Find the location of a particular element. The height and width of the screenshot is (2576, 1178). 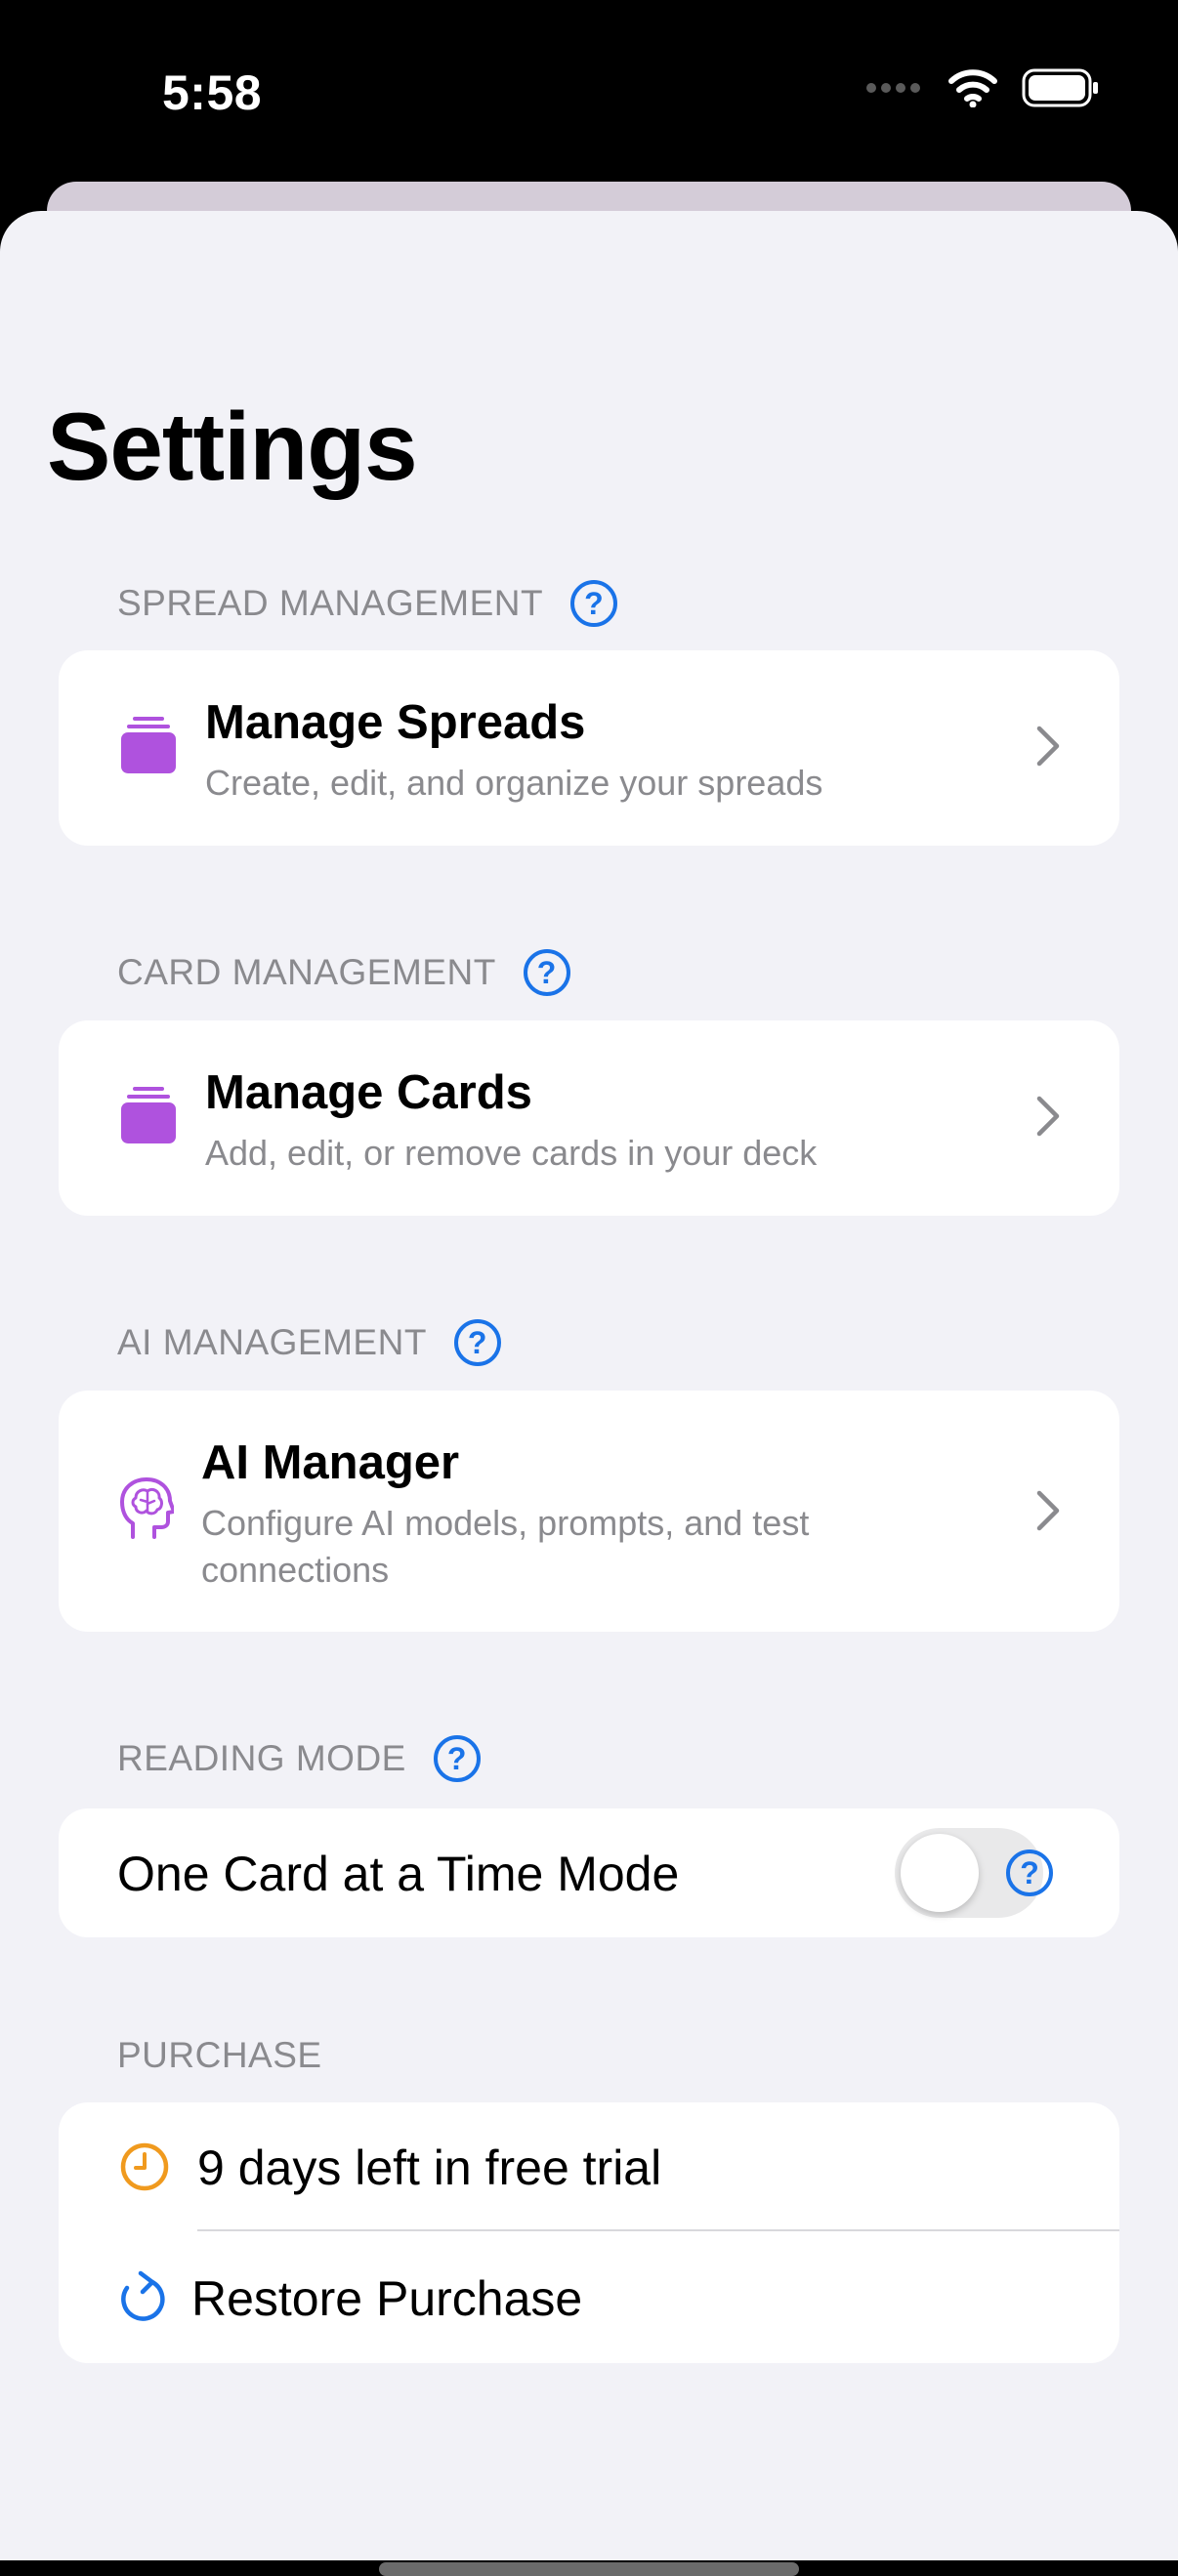

help-button-reading-mode: ? is located at coordinates (457, 1758).